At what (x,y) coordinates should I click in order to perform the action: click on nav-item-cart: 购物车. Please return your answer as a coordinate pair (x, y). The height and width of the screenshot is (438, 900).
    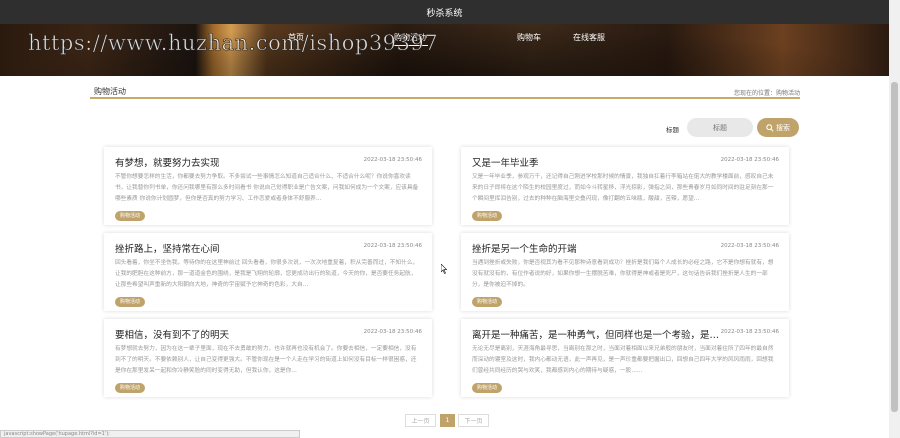
    Looking at the image, I should click on (529, 37).